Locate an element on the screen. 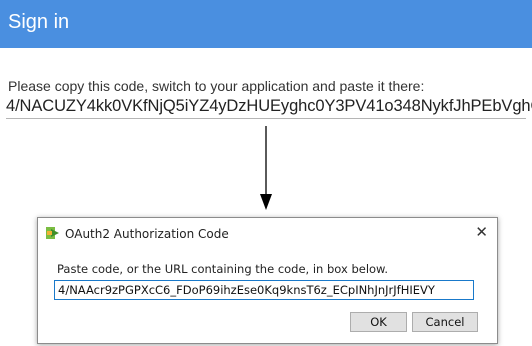 Image resolution: width=532 pixels, height=346 pixels. page-title: Sign in is located at coordinates (39, 22).